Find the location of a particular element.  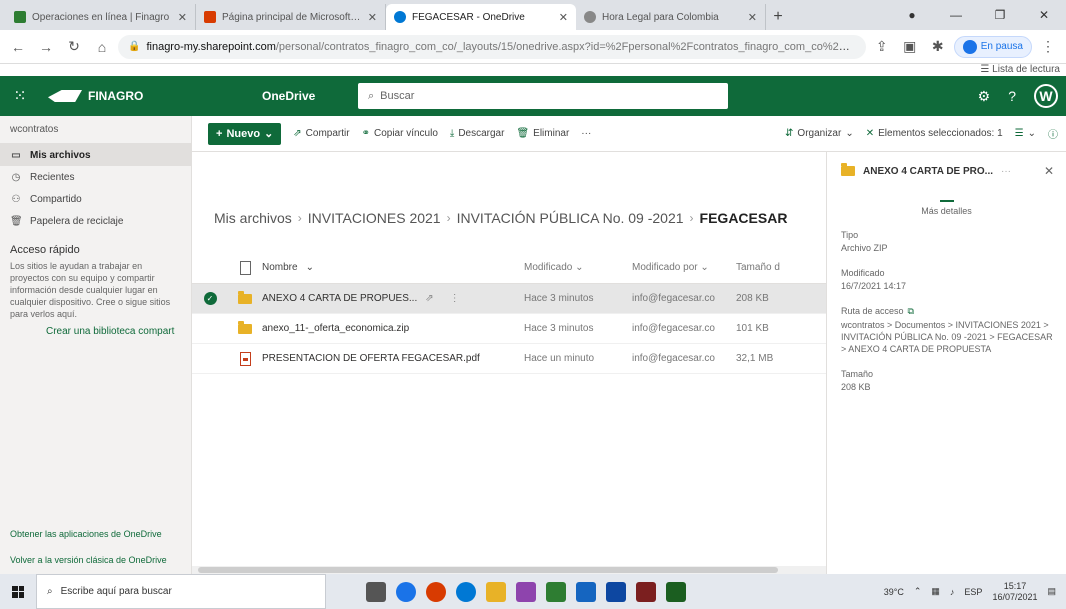

browser-tab-onedrive: FEGACESAR - OneDrive ✕ is located at coordinates (481, 17).